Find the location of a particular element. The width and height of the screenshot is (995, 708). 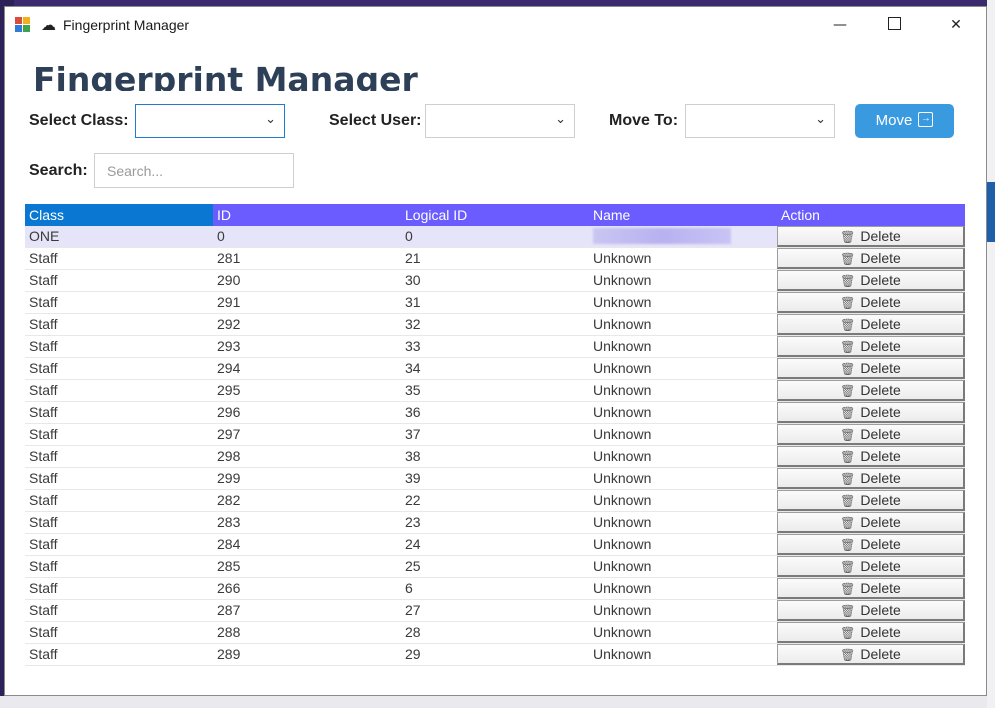

cell-logical-id: 27 is located at coordinates (413, 610).